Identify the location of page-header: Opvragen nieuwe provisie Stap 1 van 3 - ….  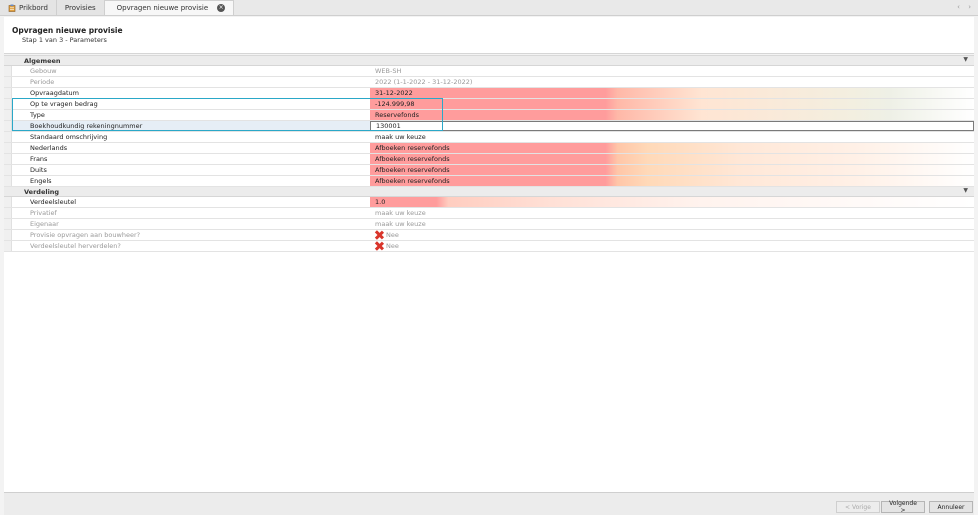
(489, 35).